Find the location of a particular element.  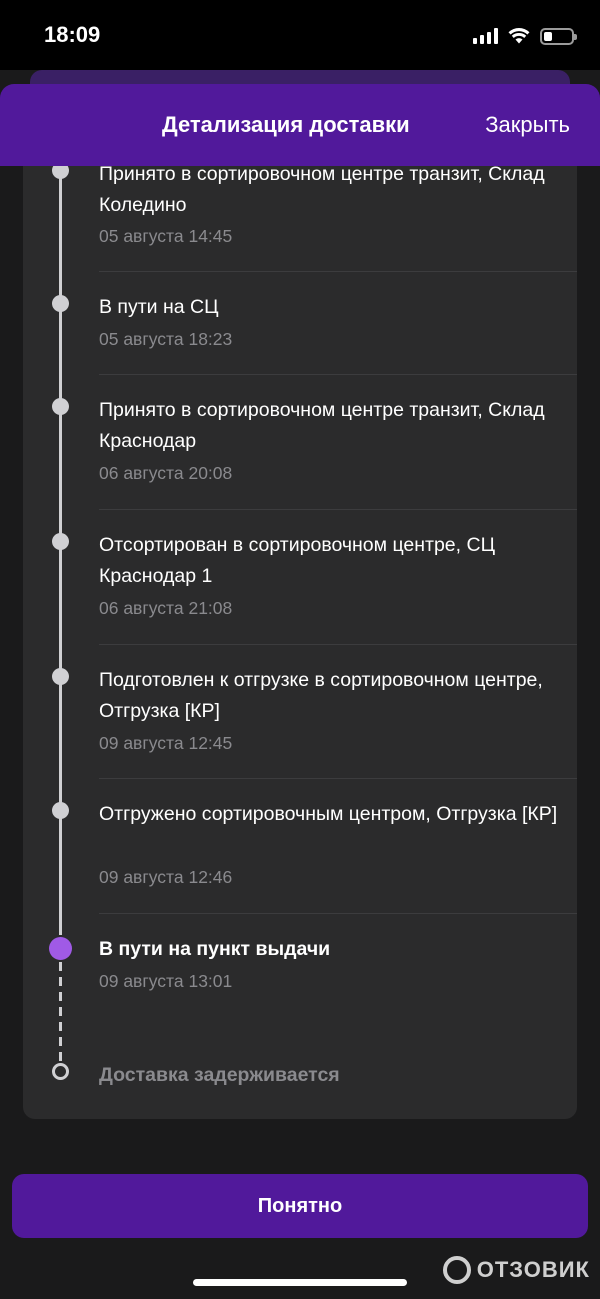

ok-button: Понятно is located at coordinates (300, 1206).